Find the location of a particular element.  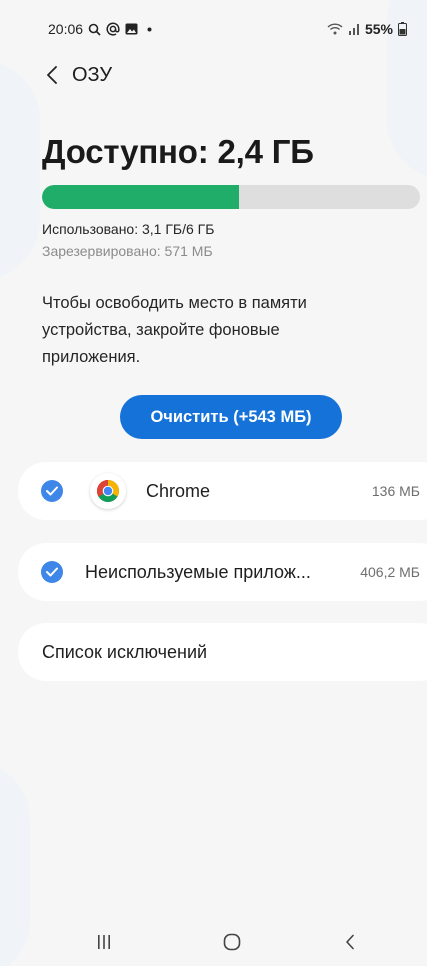

clean-button: Очистить (+543 МБ) is located at coordinates (231, 417).